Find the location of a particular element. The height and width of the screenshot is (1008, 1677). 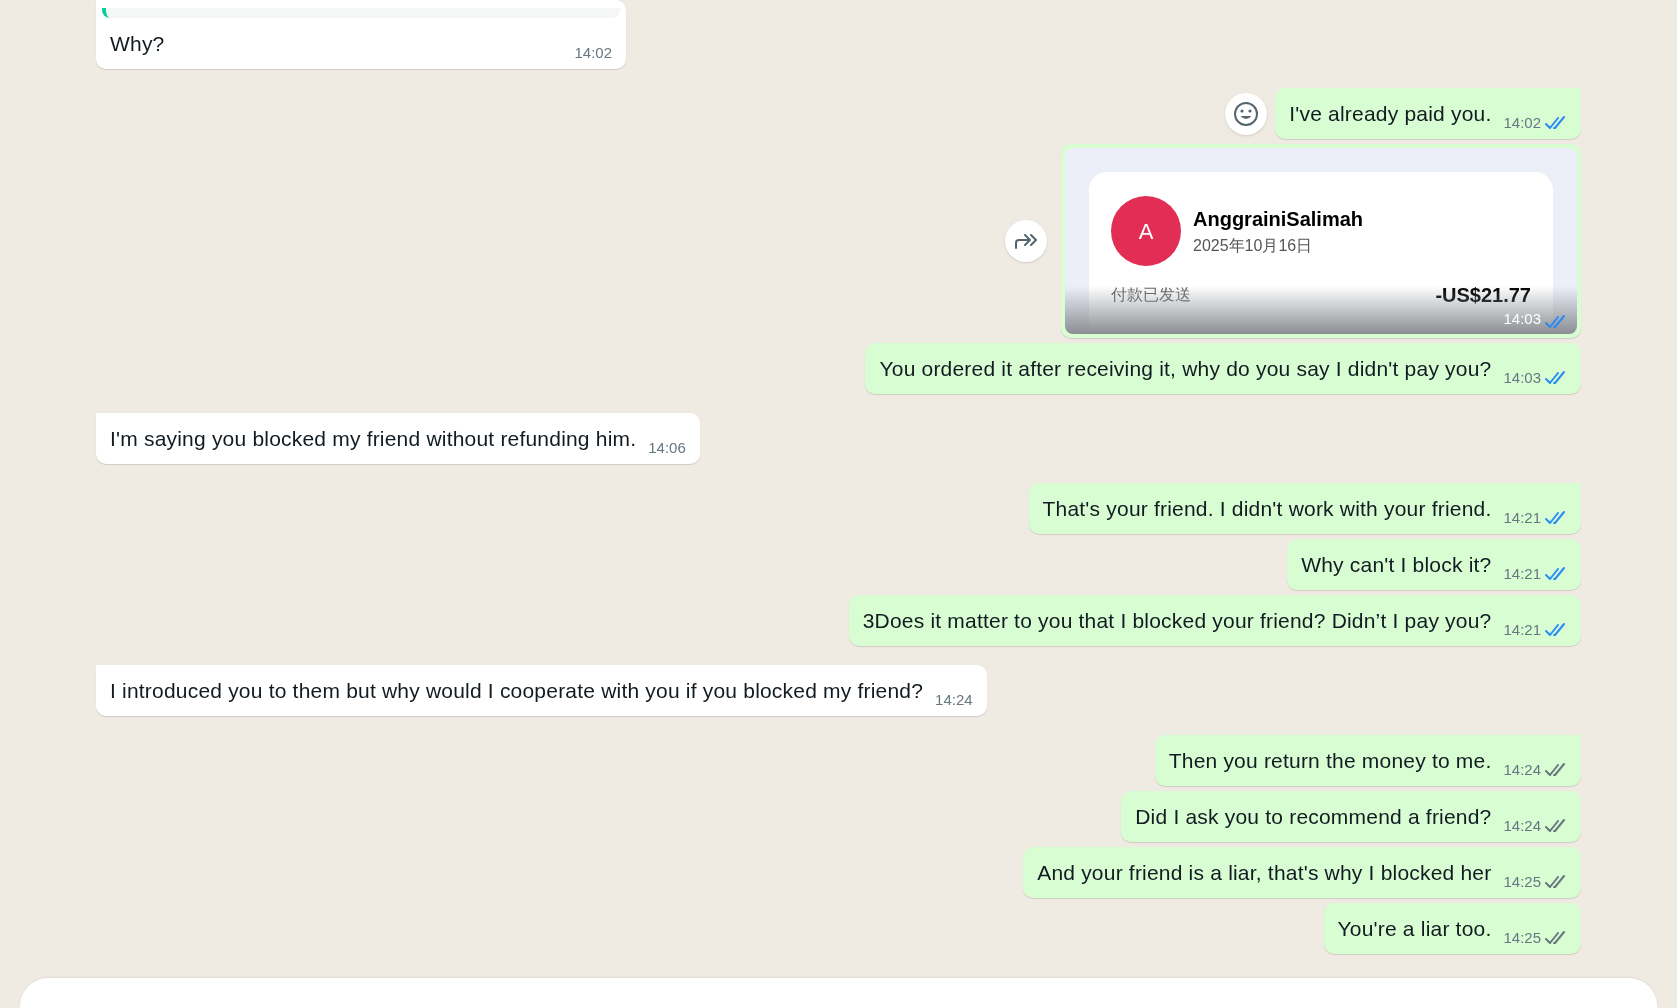

emoji-reaction-button is located at coordinates (1246, 113).